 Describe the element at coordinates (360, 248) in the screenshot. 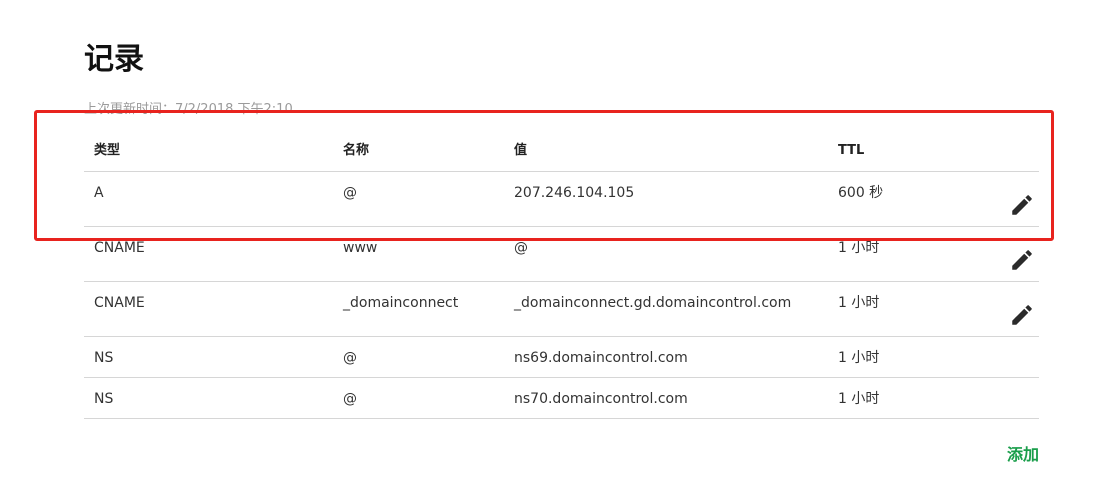

I see `record-name: www` at that location.